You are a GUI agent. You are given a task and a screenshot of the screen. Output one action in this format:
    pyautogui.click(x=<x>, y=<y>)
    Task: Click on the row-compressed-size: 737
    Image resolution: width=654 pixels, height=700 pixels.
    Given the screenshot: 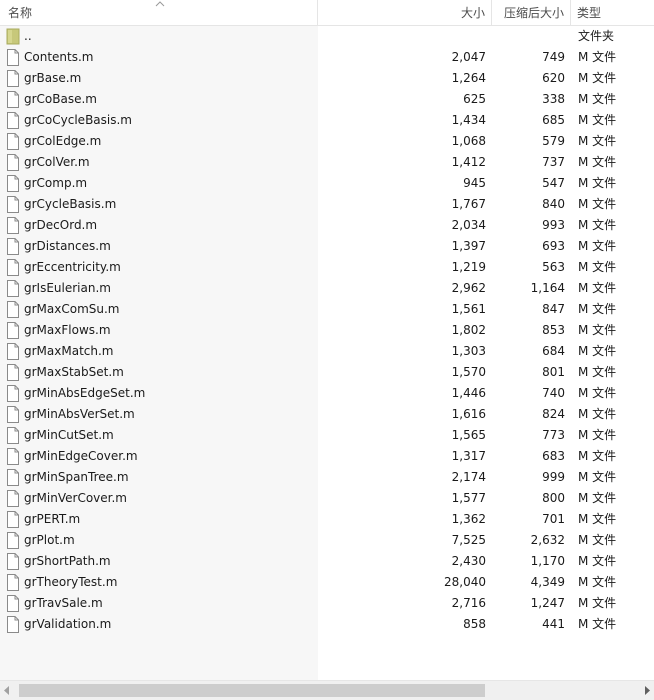 What is the action you would take?
    pyautogui.click(x=553, y=162)
    